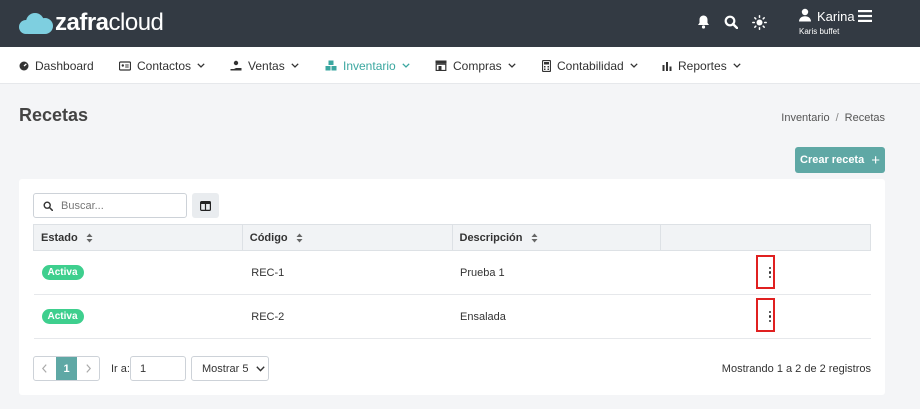  I want to click on nav-label: Contabilidad, so click(590, 65).